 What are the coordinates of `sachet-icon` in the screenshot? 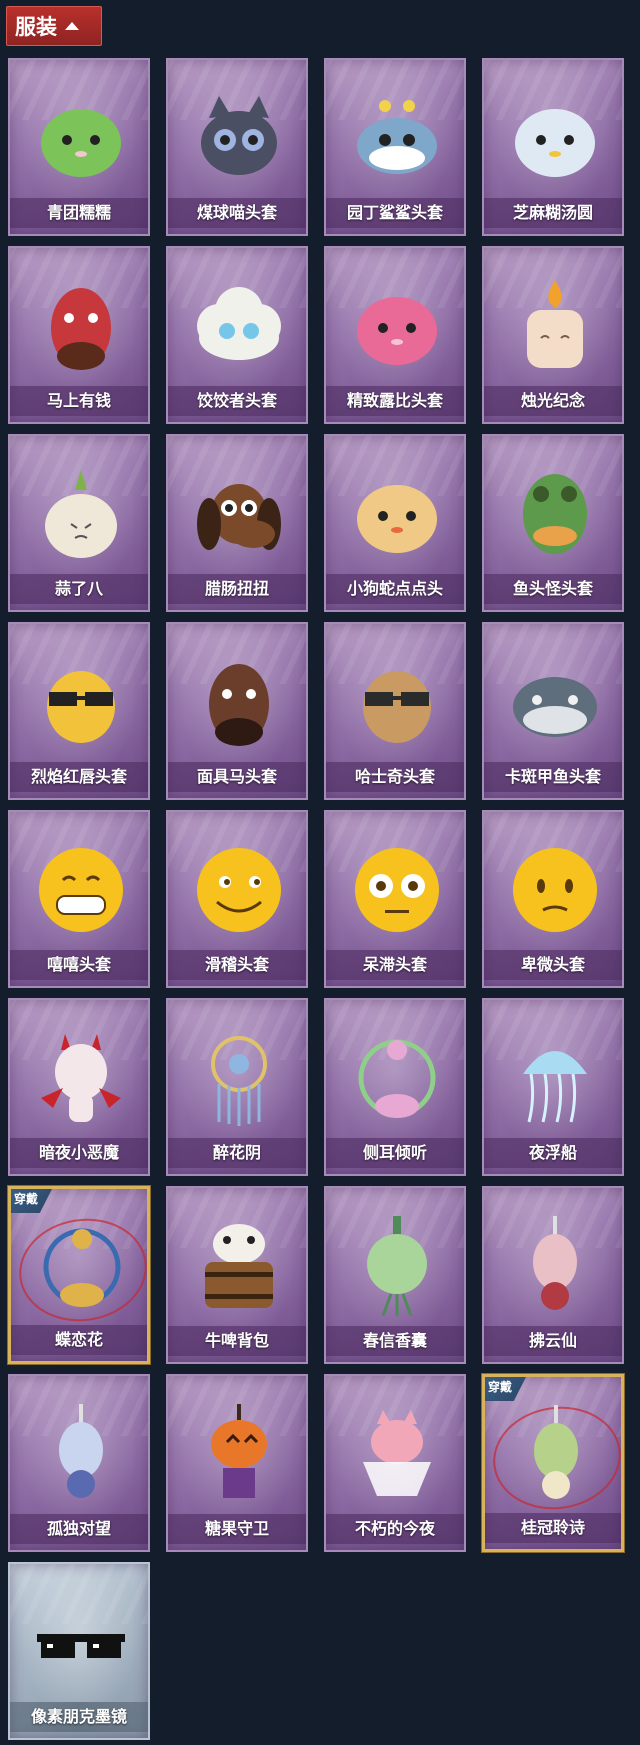 It's located at (397, 1266).